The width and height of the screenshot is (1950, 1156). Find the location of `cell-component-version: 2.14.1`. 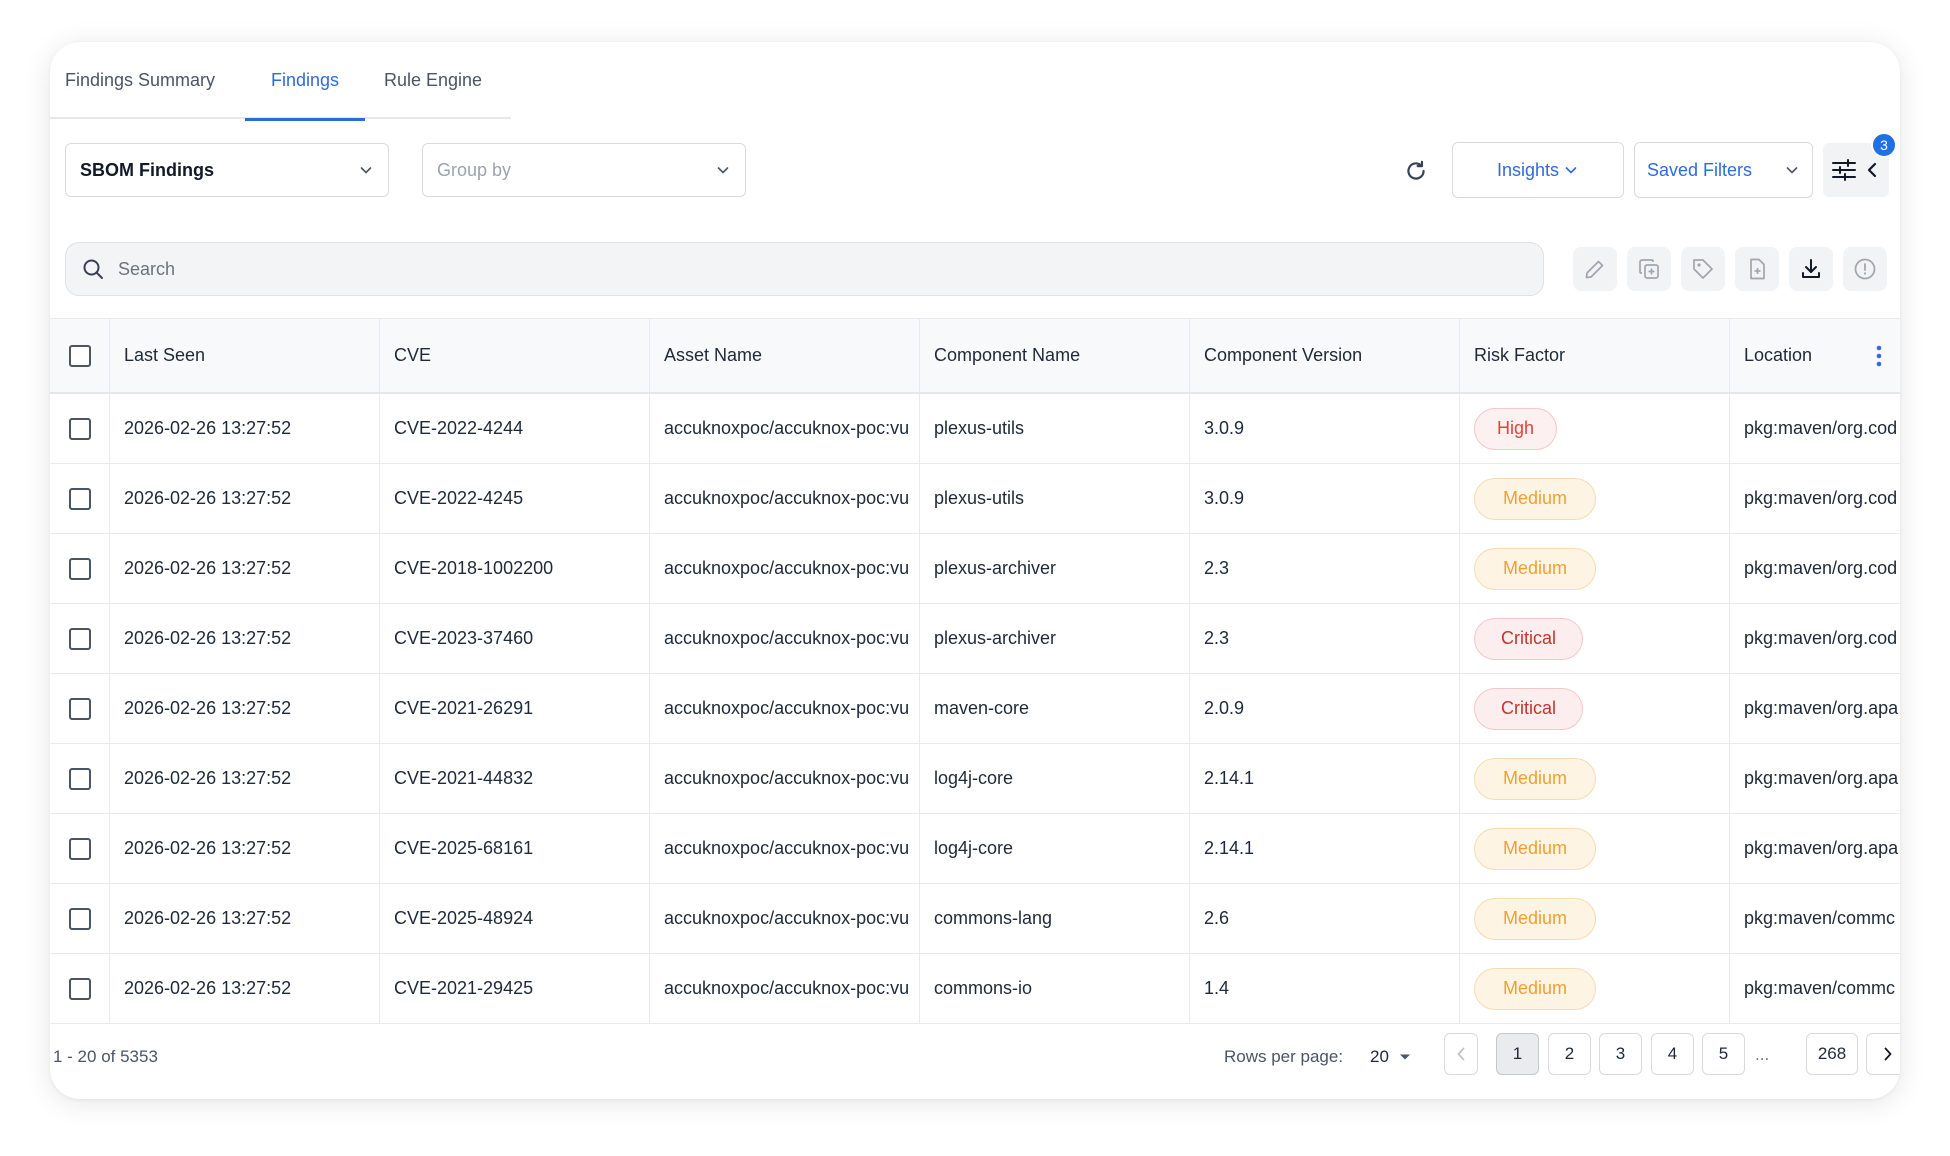

cell-component-version: 2.14.1 is located at coordinates (1325, 848).